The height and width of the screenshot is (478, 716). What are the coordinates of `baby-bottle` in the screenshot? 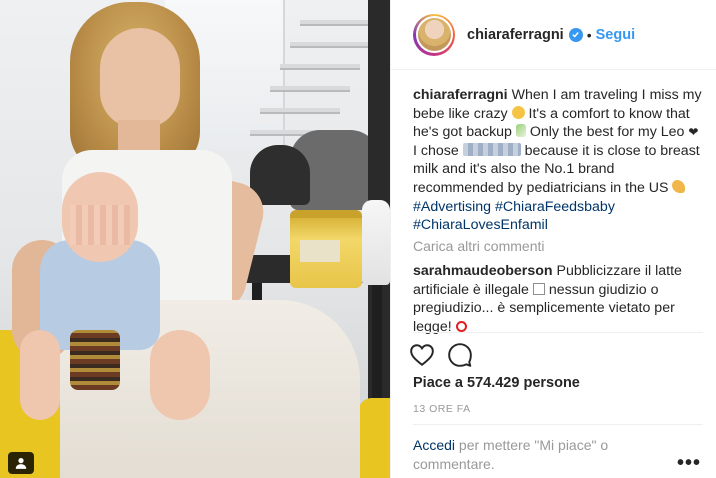 It's located at (376, 242).